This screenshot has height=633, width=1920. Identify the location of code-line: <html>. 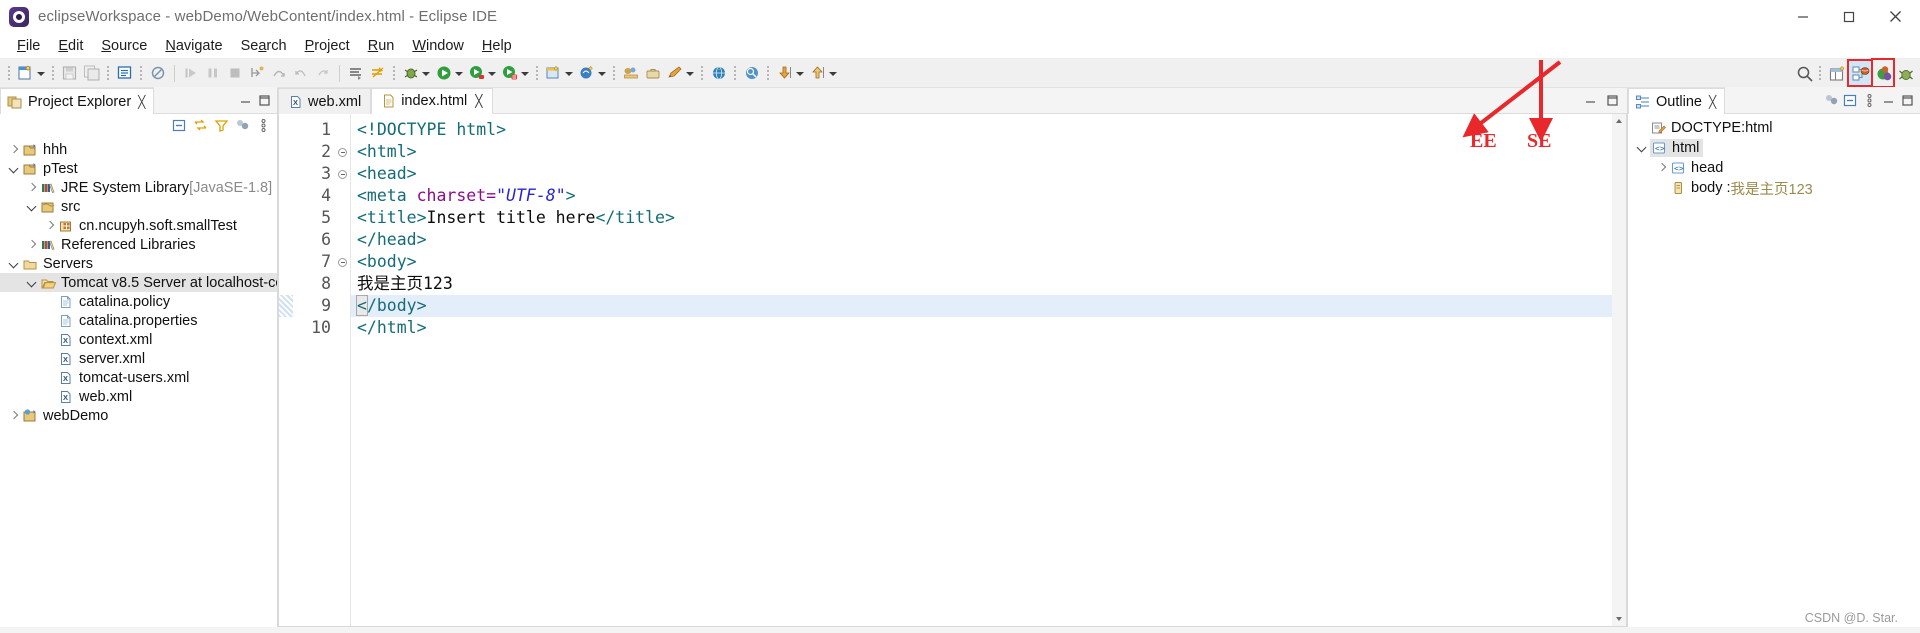
(988, 152).